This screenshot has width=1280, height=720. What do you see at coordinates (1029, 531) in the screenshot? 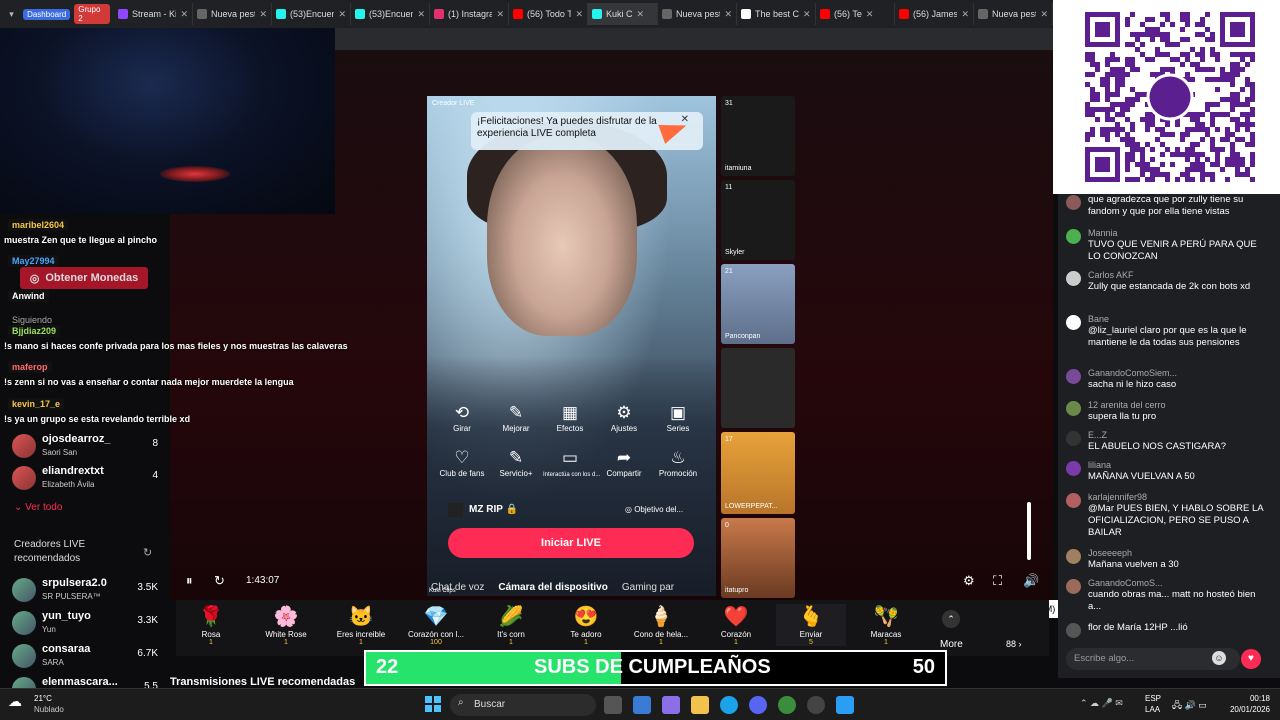
I see `volume-slider` at bounding box center [1029, 531].